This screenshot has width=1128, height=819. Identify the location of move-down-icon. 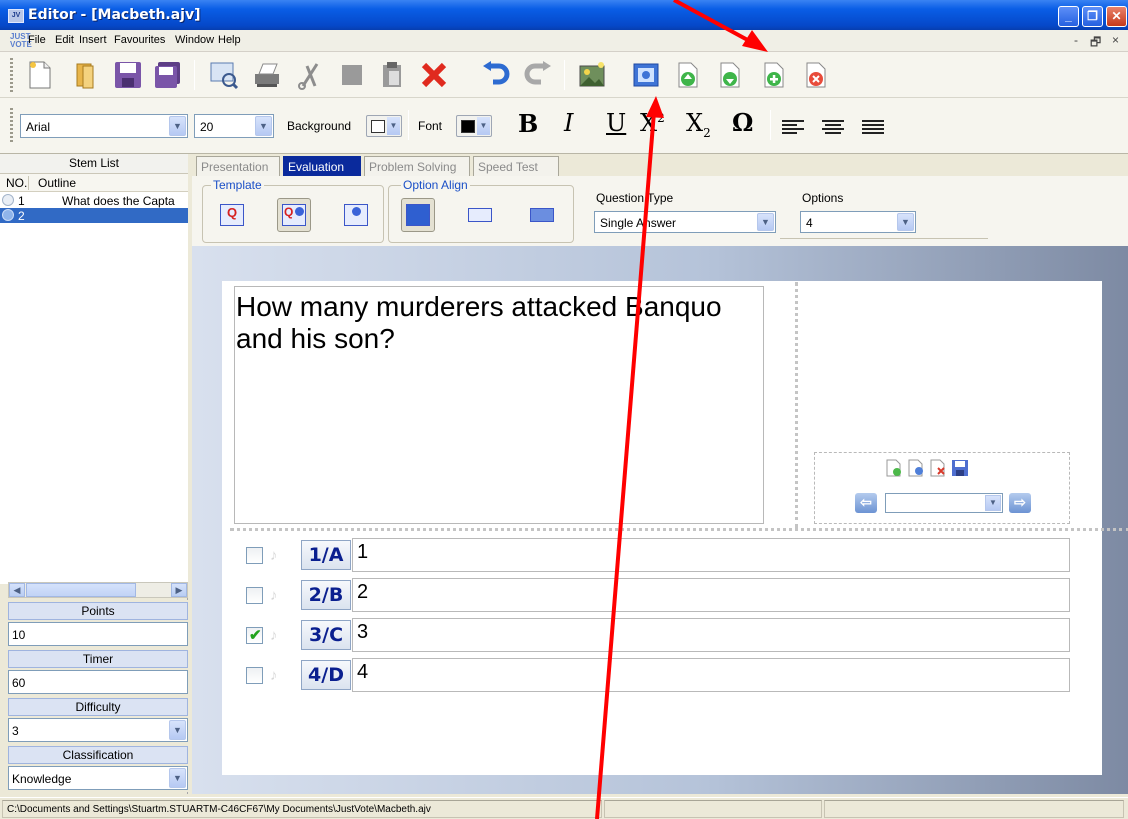
(730, 75).